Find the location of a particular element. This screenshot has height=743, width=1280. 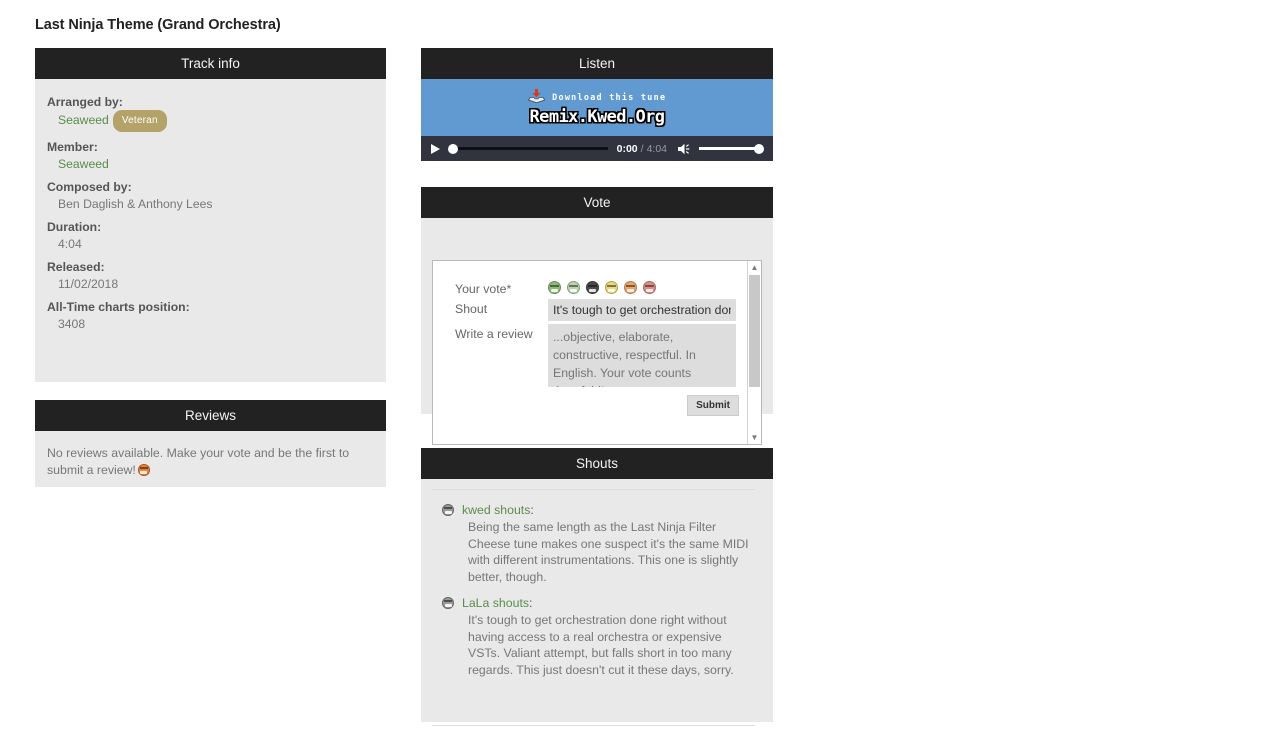

info-arranged-by: Arranged by: Seaweed Veteran is located at coordinates (216, 112).